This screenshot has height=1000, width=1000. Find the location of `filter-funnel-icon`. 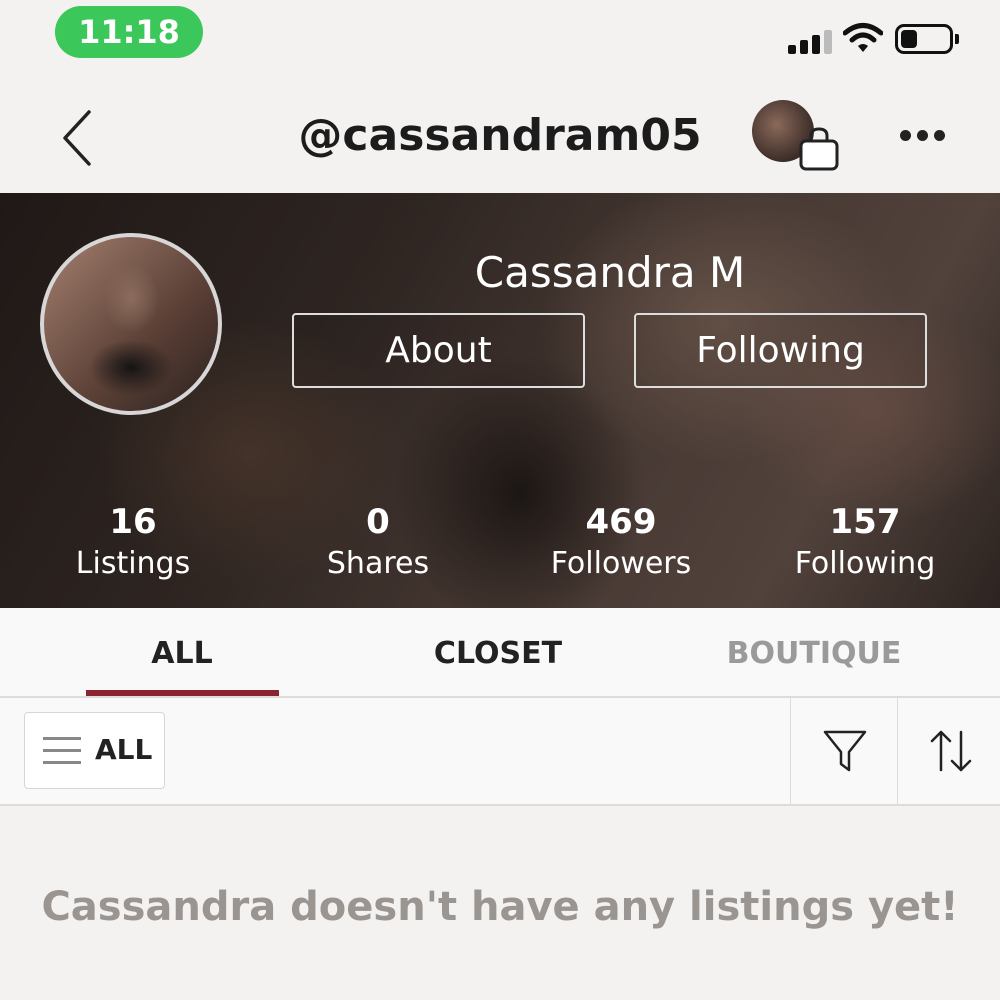

filter-funnel-icon is located at coordinates (845, 751).